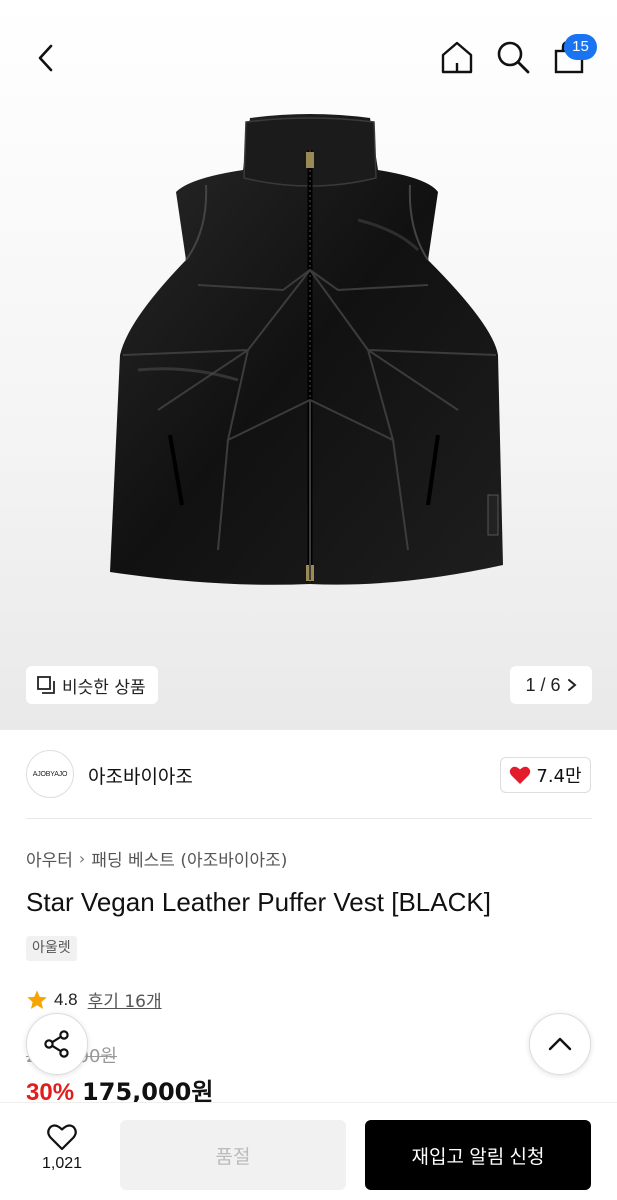 The height and width of the screenshot is (1200, 617). I want to click on image-pager: 1 / 6, so click(551, 685).